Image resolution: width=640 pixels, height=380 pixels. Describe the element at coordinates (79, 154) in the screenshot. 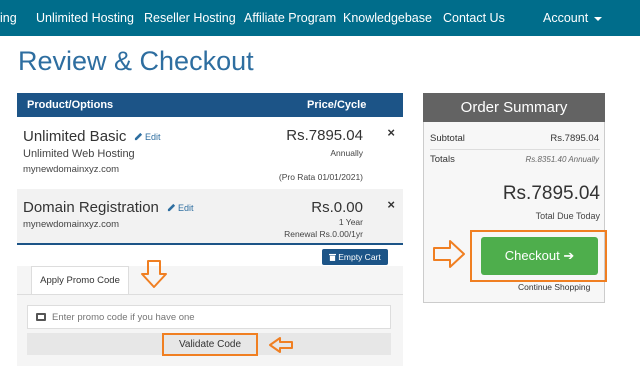

I see `item-subtitle: Unlimited Web Hosting` at that location.